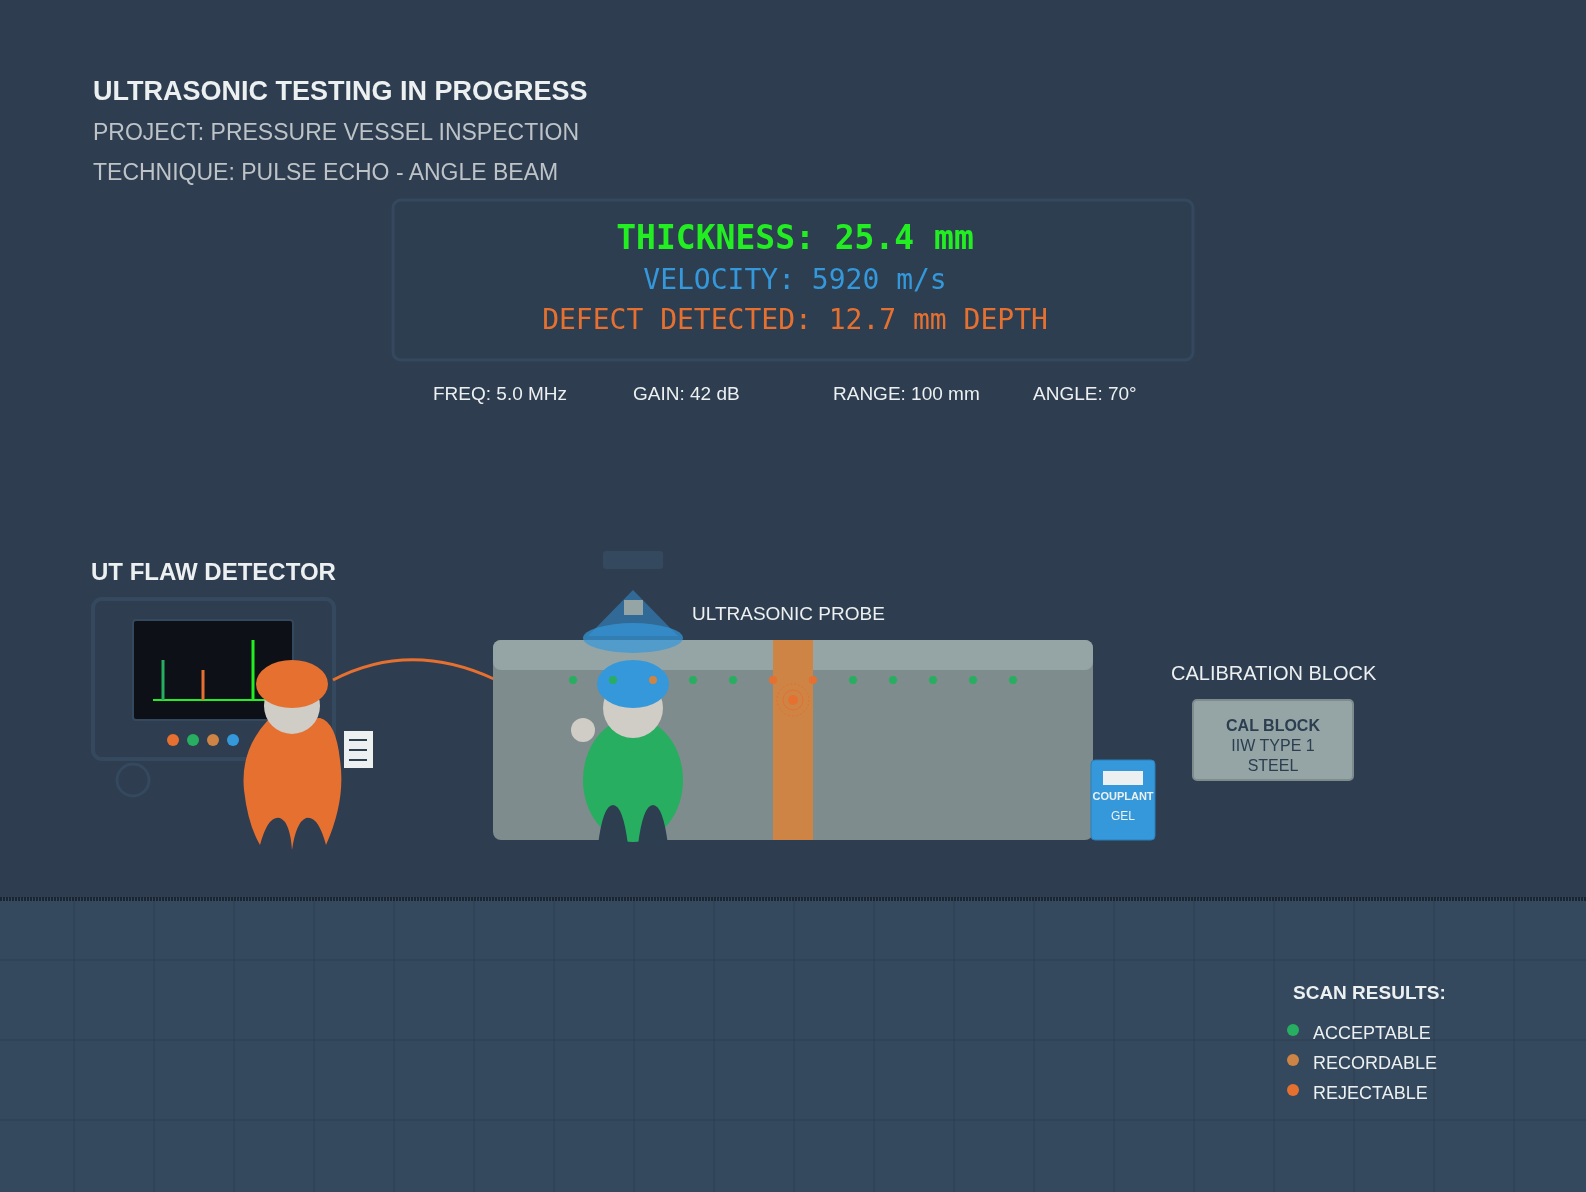 The width and height of the screenshot is (1586, 1192). I want to click on legend-title: SCAN RESULTS:, so click(1369, 992).